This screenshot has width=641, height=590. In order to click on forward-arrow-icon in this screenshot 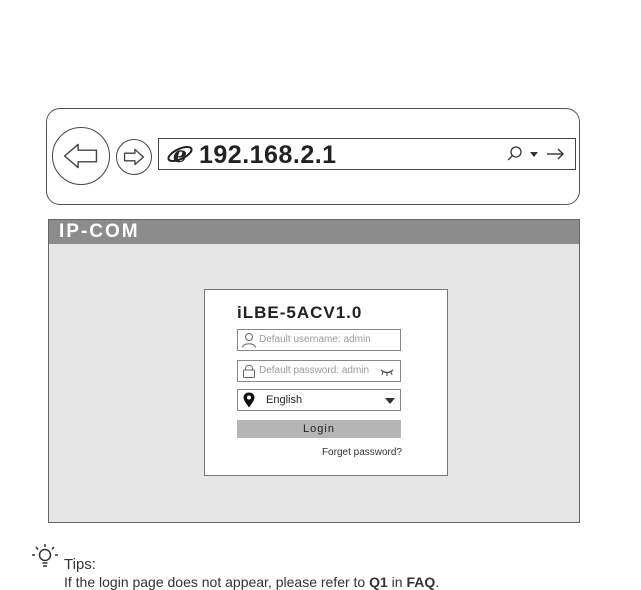, I will do `click(134, 157)`.